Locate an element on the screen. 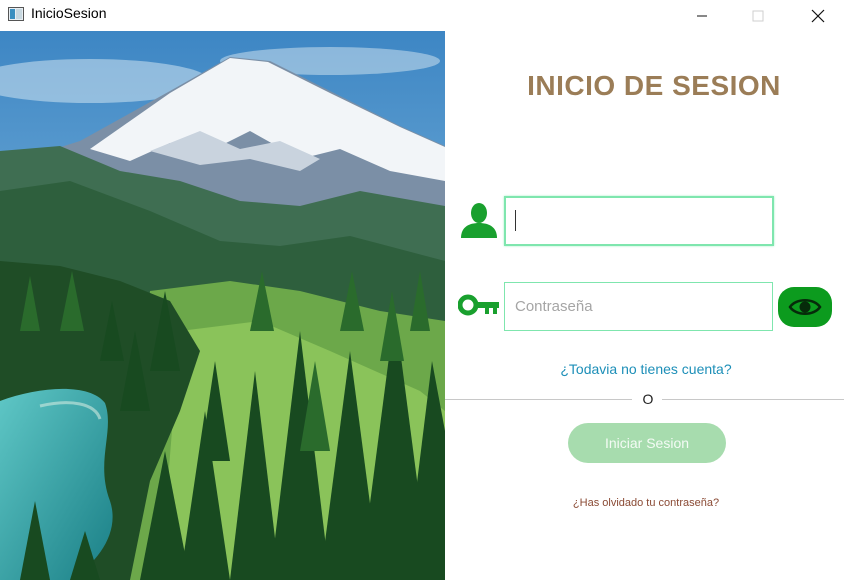 The image size is (844, 580). forgot-password-link: ¿Has olvidado tu contraseña? is located at coordinates (644, 503).